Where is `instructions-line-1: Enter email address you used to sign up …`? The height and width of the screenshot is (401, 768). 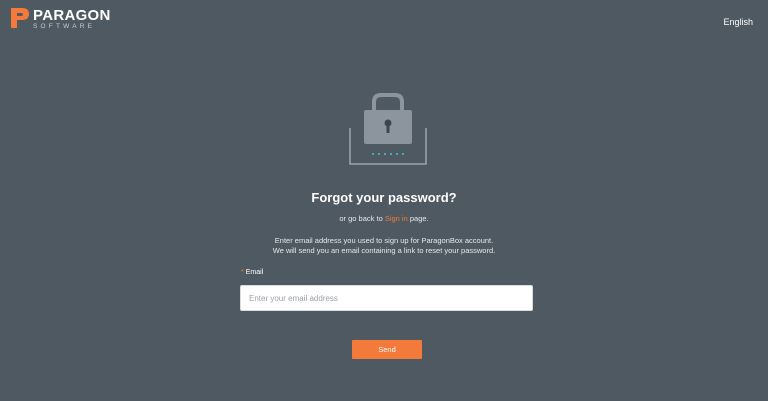 instructions-line-1: Enter email address you used to sign up … is located at coordinates (384, 240).